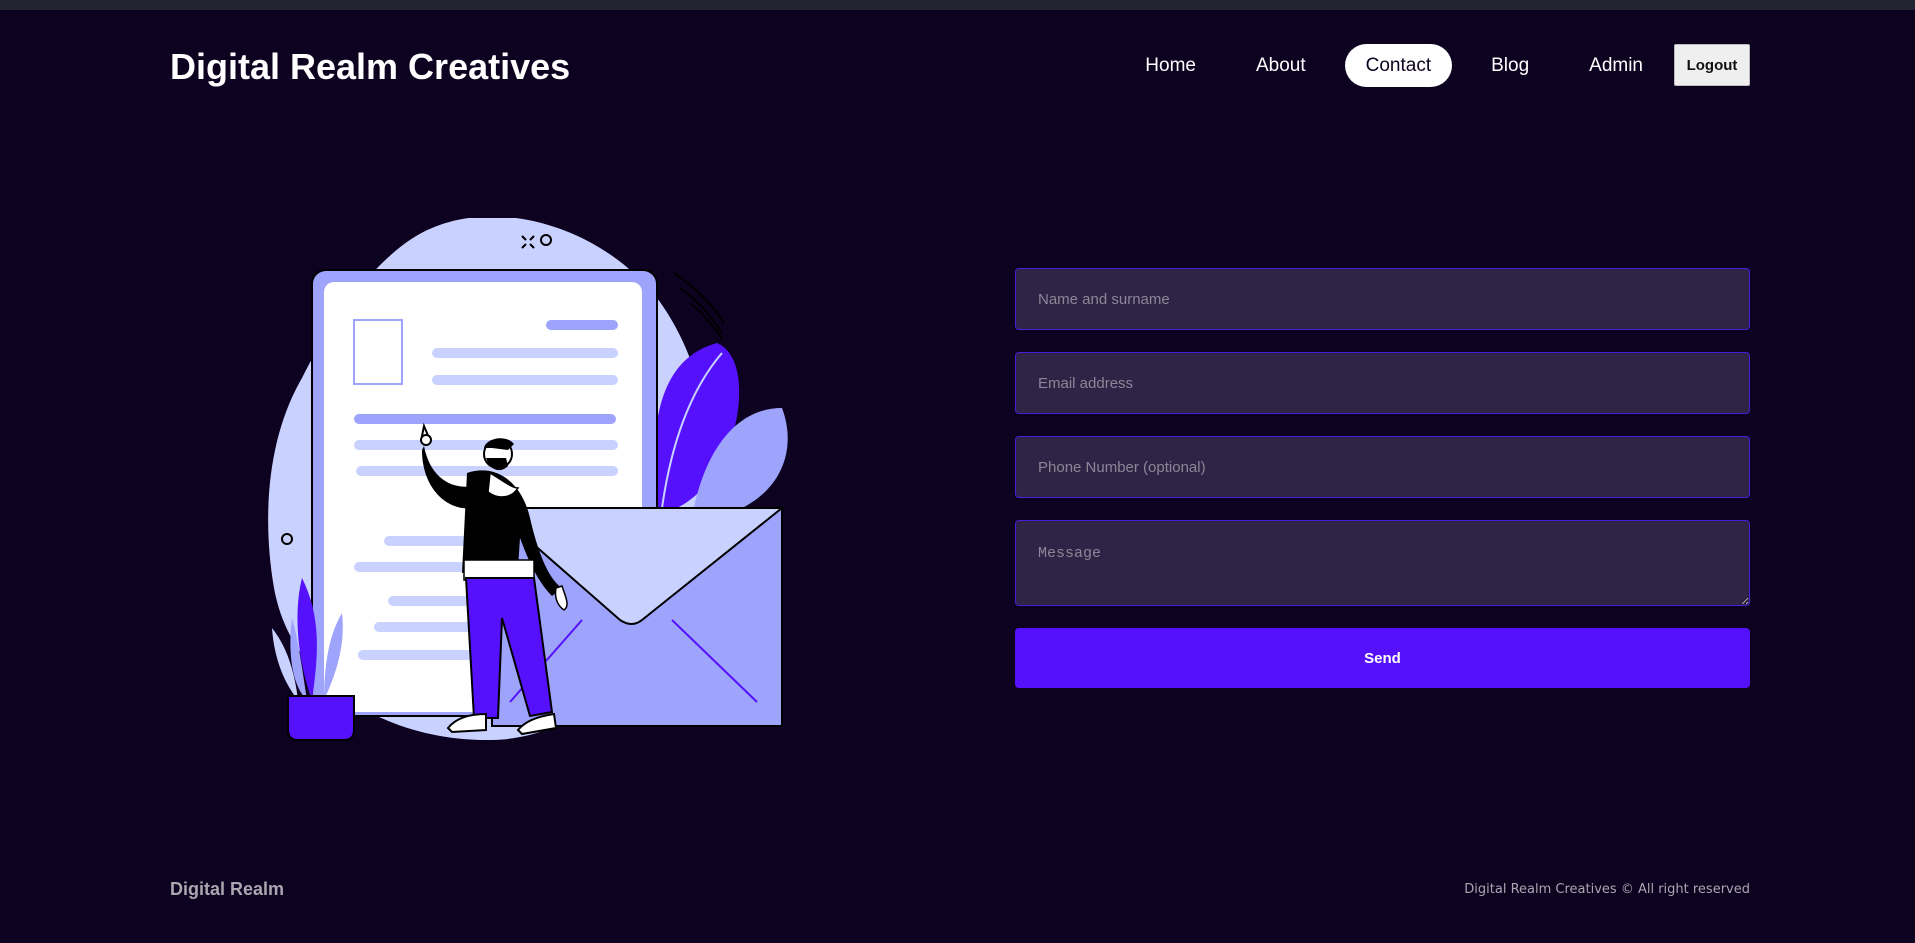 This screenshot has height=943, width=1915. Describe the element at coordinates (370, 67) in the screenshot. I see `site-brand: Digital Realm Creatives` at that location.